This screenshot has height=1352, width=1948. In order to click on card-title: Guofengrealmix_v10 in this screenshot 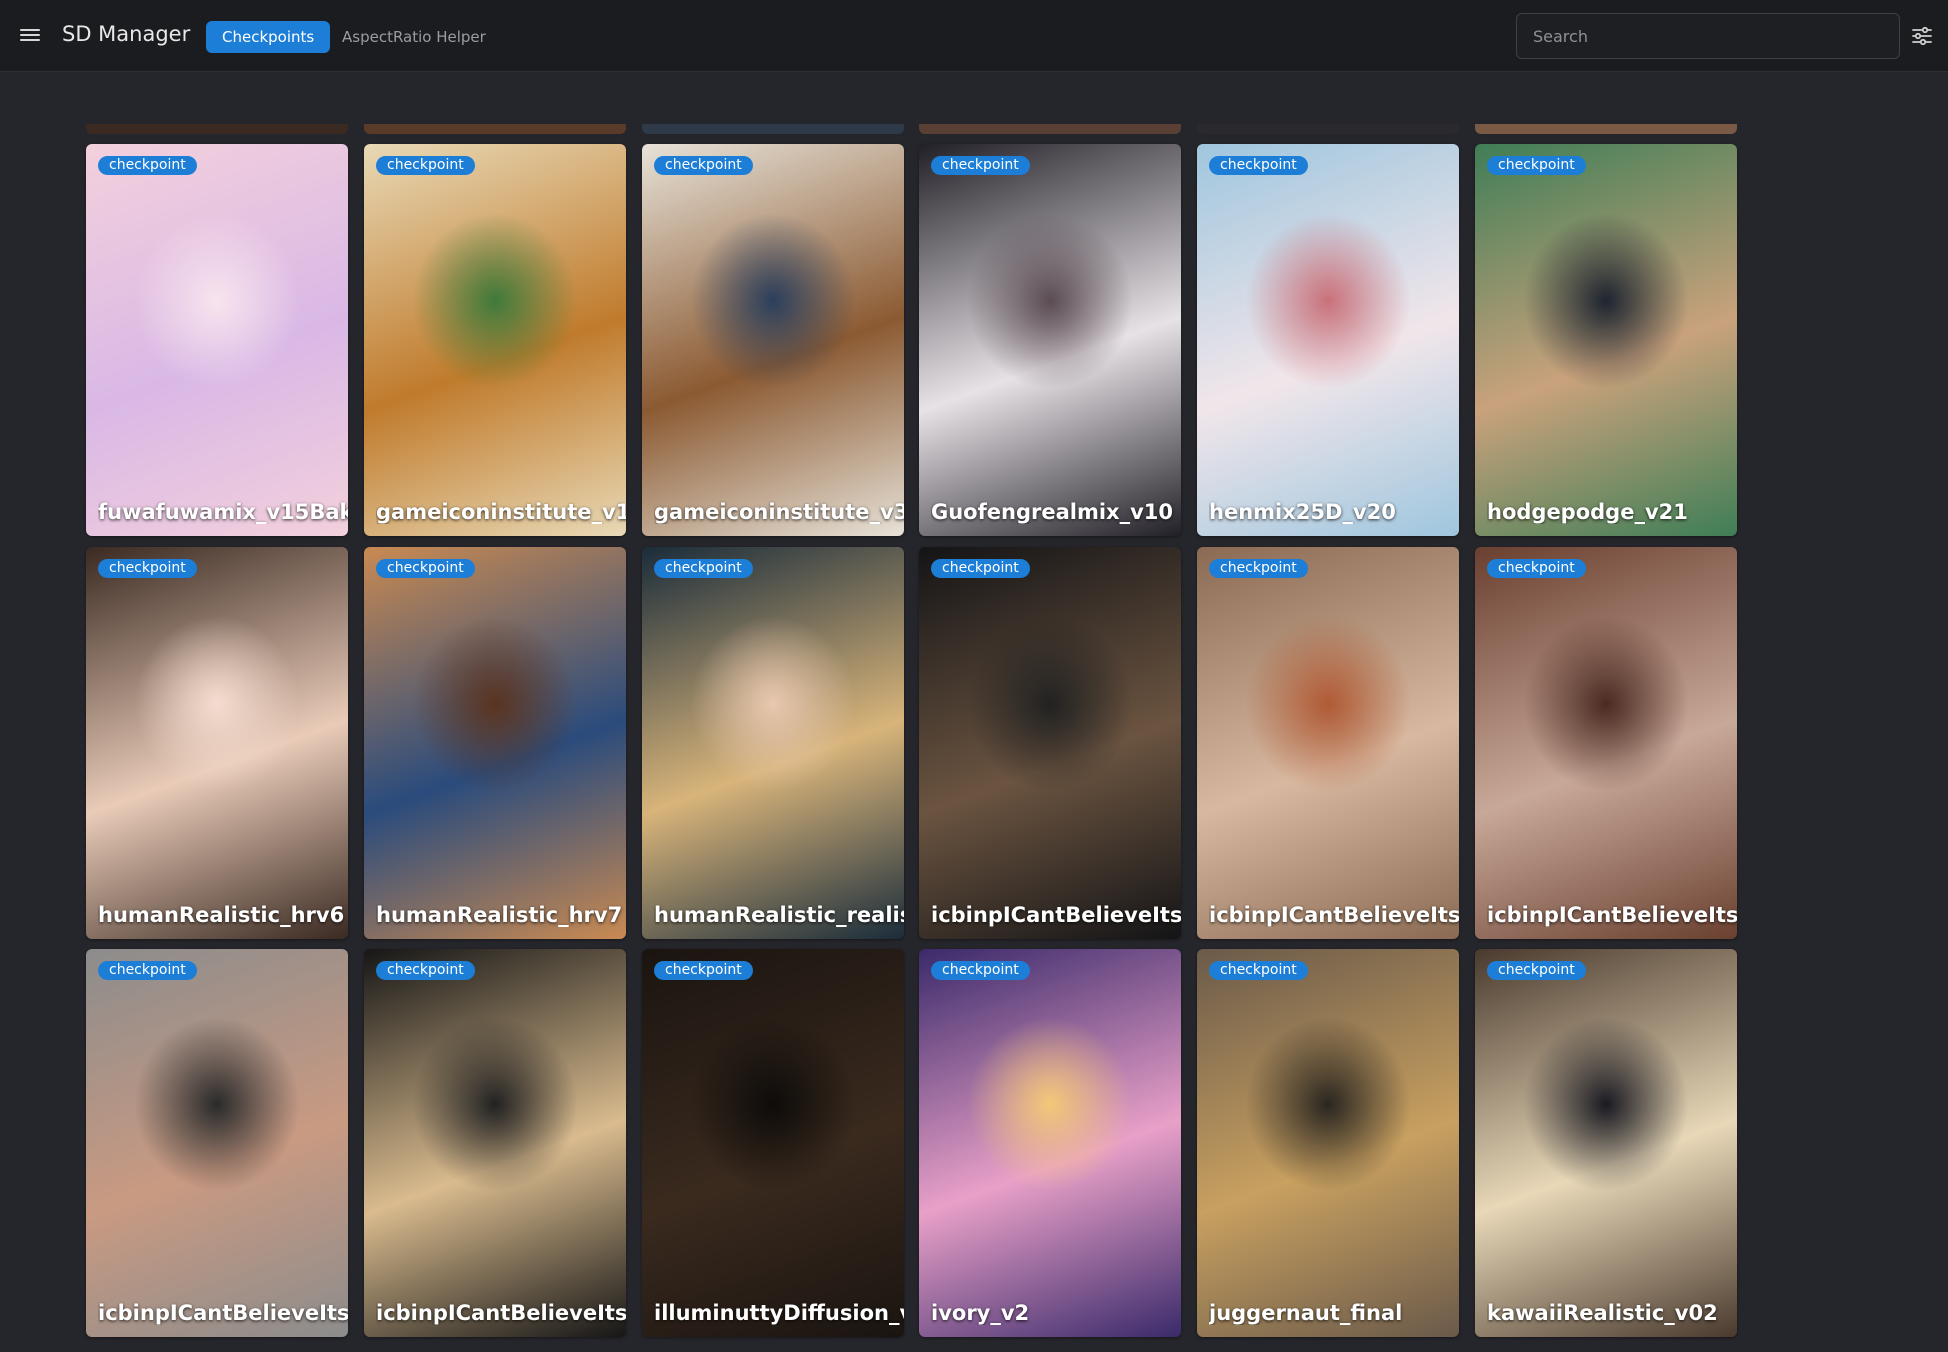, I will do `click(1052, 512)`.